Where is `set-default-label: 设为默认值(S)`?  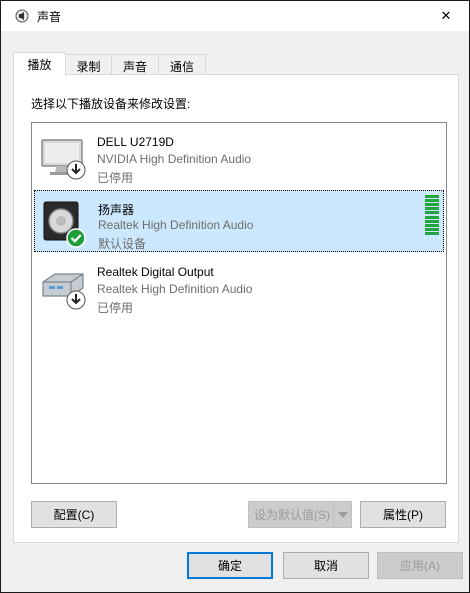 set-default-label: 设为默认值(S) is located at coordinates (292, 515).